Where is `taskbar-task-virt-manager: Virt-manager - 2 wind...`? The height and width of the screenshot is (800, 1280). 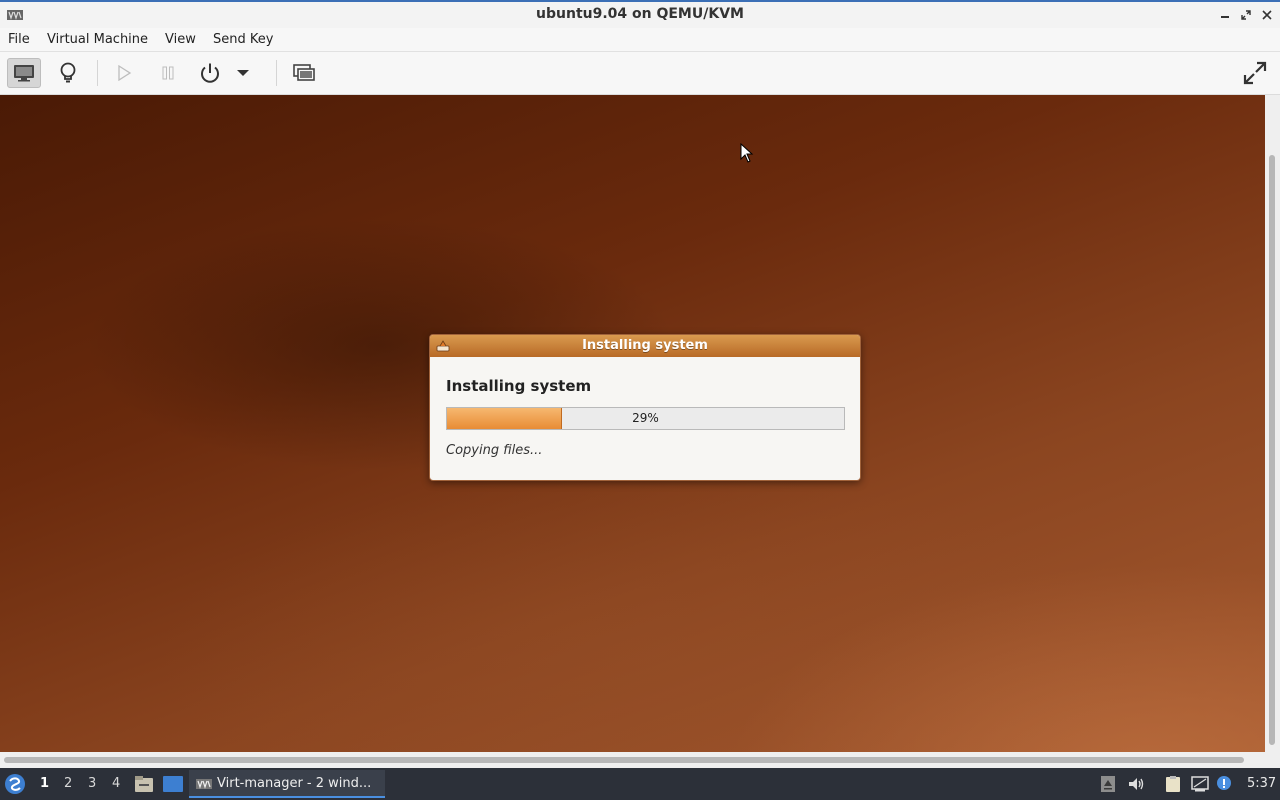
taskbar-task-virt-manager: Virt-manager - 2 wind... is located at coordinates (287, 784).